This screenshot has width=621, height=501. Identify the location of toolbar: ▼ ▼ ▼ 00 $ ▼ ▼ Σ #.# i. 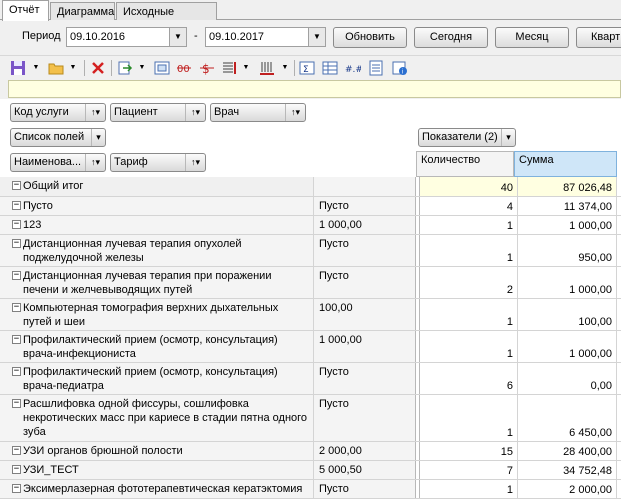
(310, 67).